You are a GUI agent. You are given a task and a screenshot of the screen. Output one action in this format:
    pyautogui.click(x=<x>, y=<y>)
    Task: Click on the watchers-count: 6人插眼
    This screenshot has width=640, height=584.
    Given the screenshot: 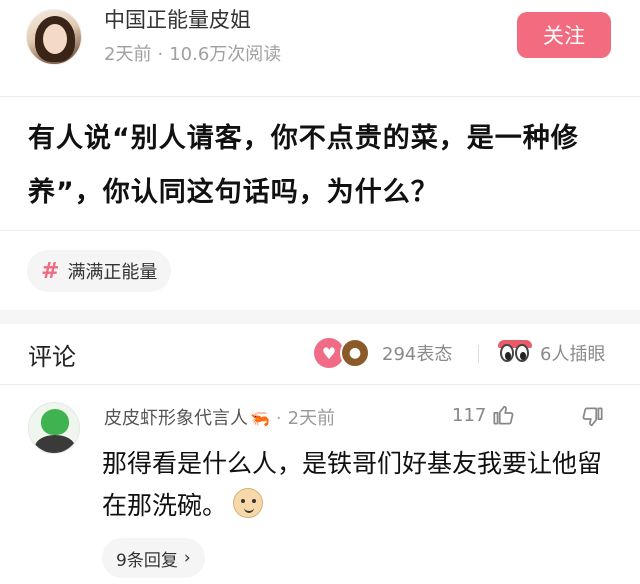 What is the action you would take?
    pyautogui.click(x=573, y=354)
    